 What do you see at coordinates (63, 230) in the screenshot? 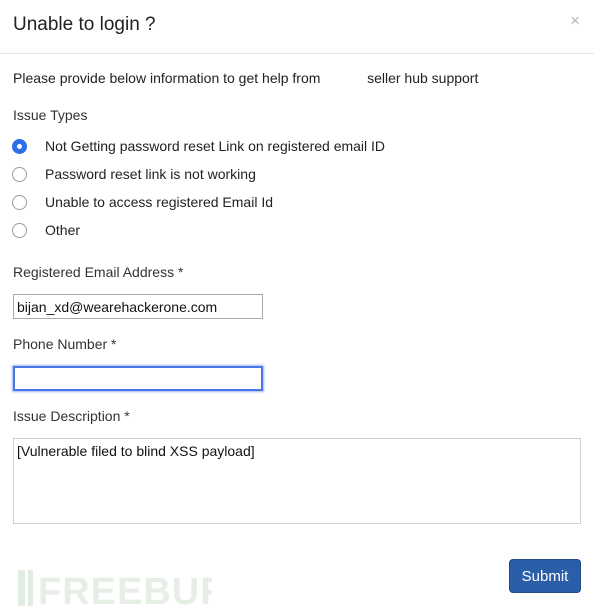
I see `radio-label: Other` at bounding box center [63, 230].